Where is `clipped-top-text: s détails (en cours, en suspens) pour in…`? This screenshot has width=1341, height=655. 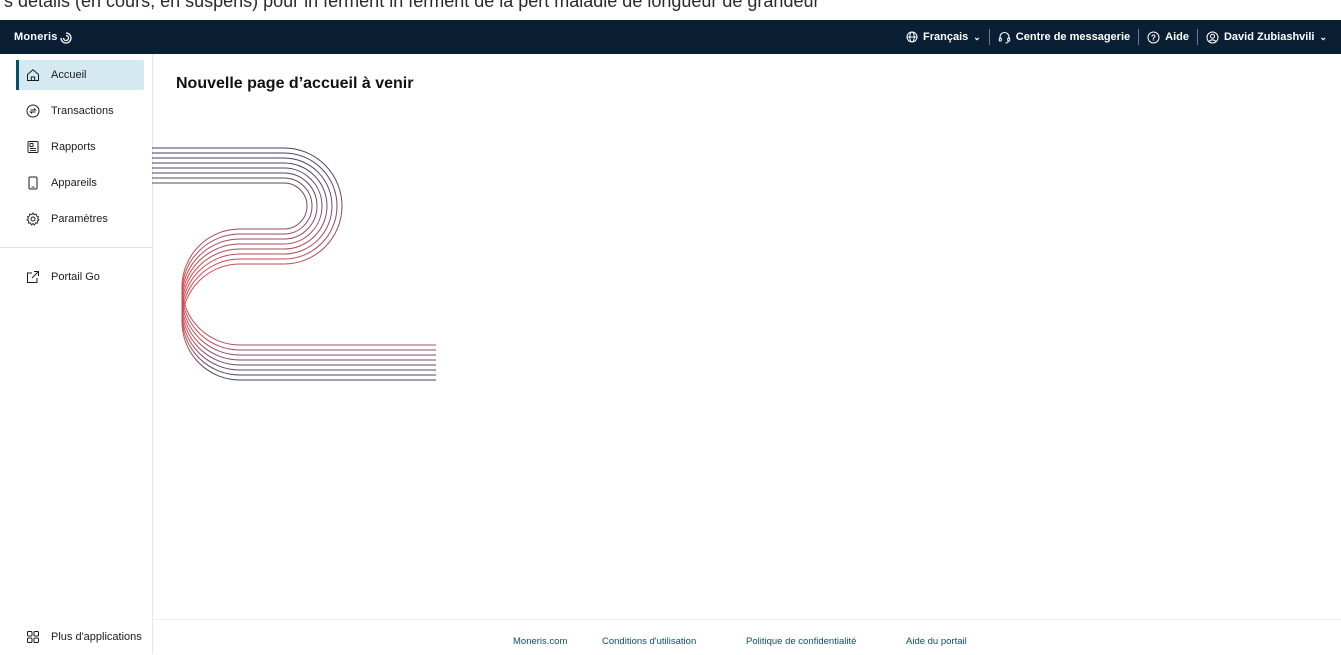
clipped-top-text: s détails (en cours, en suspens) pour in… is located at coordinates (412, 5).